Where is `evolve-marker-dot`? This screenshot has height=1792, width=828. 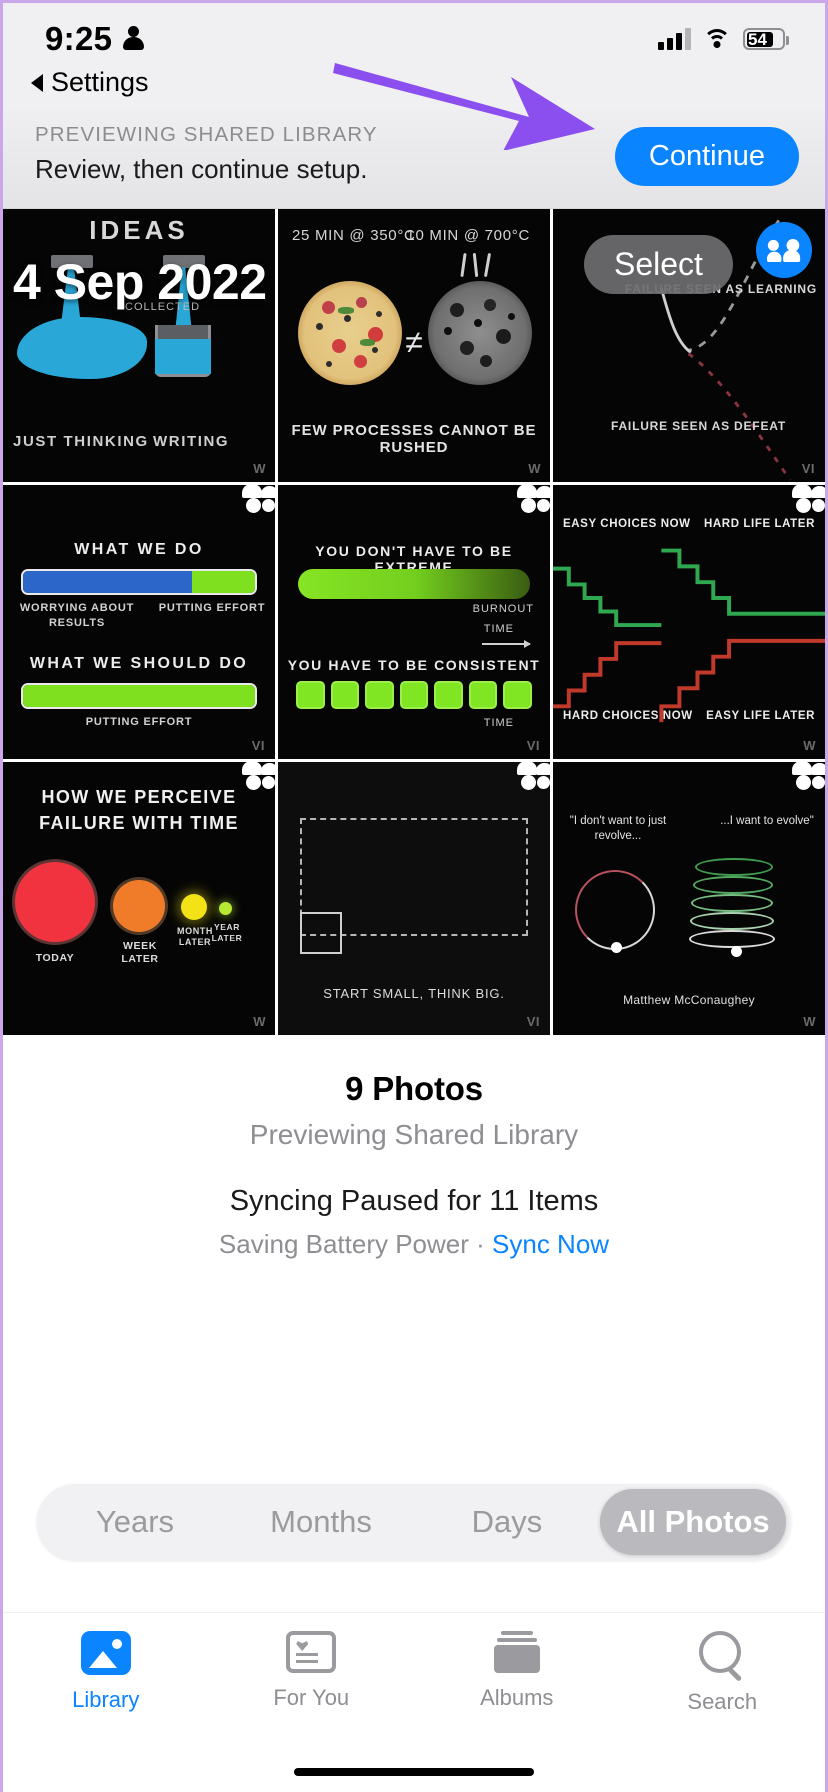 evolve-marker-dot is located at coordinates (736, 951).